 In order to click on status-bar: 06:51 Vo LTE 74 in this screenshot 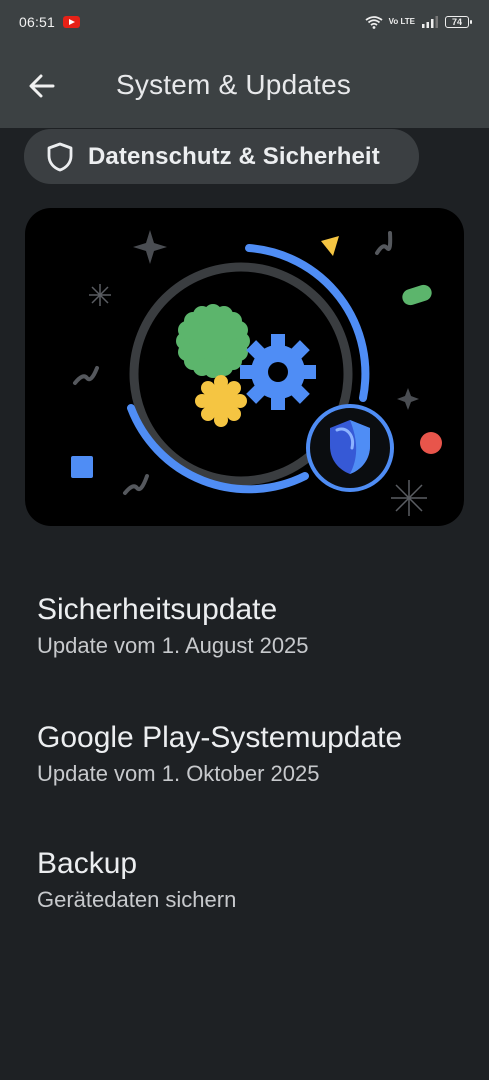, I will do `click(244, 22)`.